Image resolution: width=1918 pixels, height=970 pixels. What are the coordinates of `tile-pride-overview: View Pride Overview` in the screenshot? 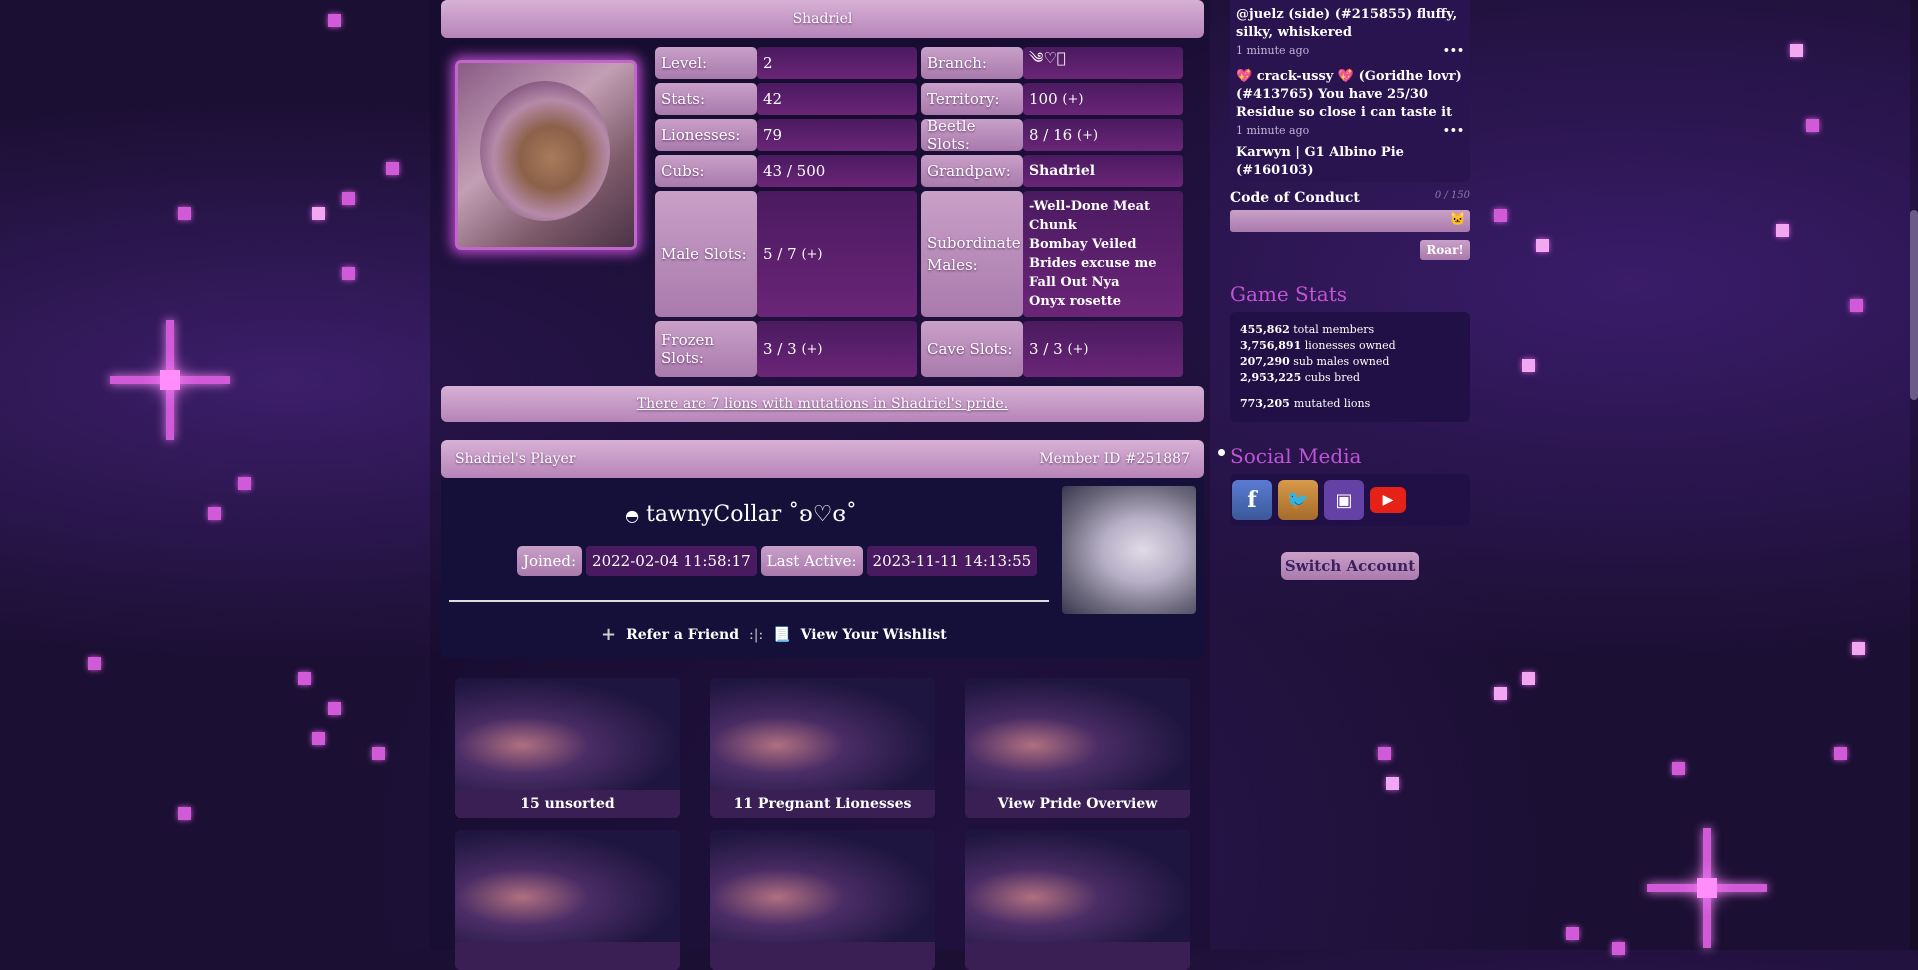 It's located at (1077, 748).